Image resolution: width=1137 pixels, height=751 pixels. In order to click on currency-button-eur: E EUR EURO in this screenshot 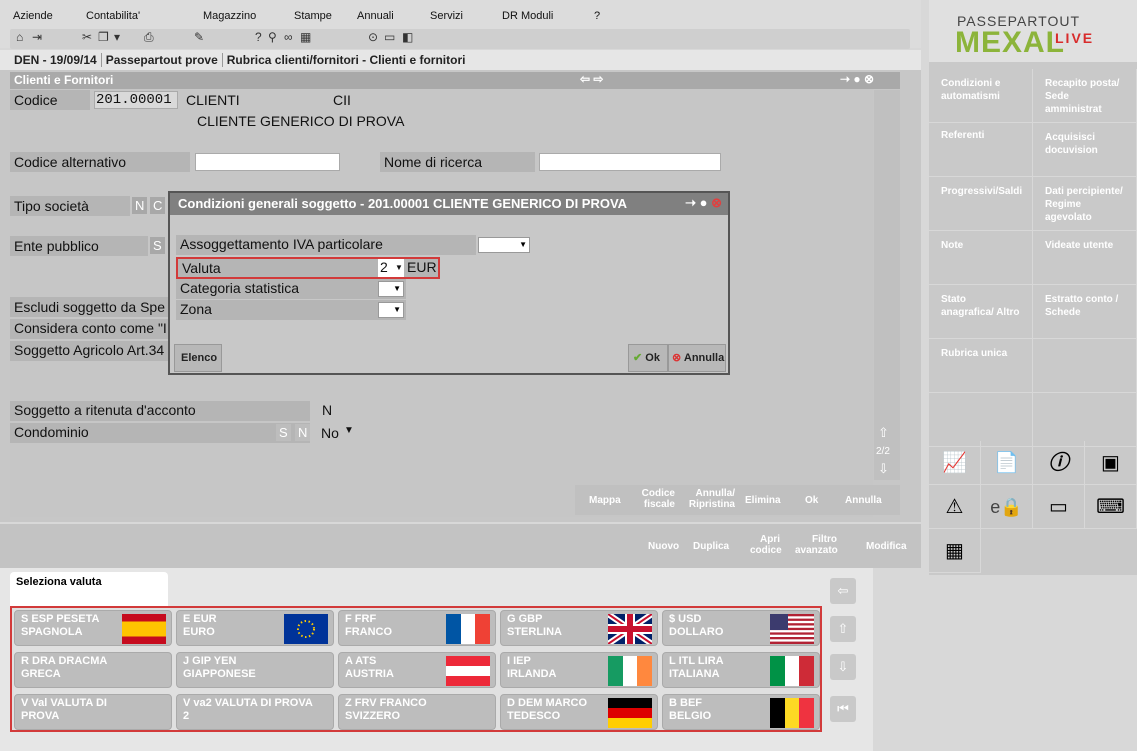, I will do `click(255, 628)`.